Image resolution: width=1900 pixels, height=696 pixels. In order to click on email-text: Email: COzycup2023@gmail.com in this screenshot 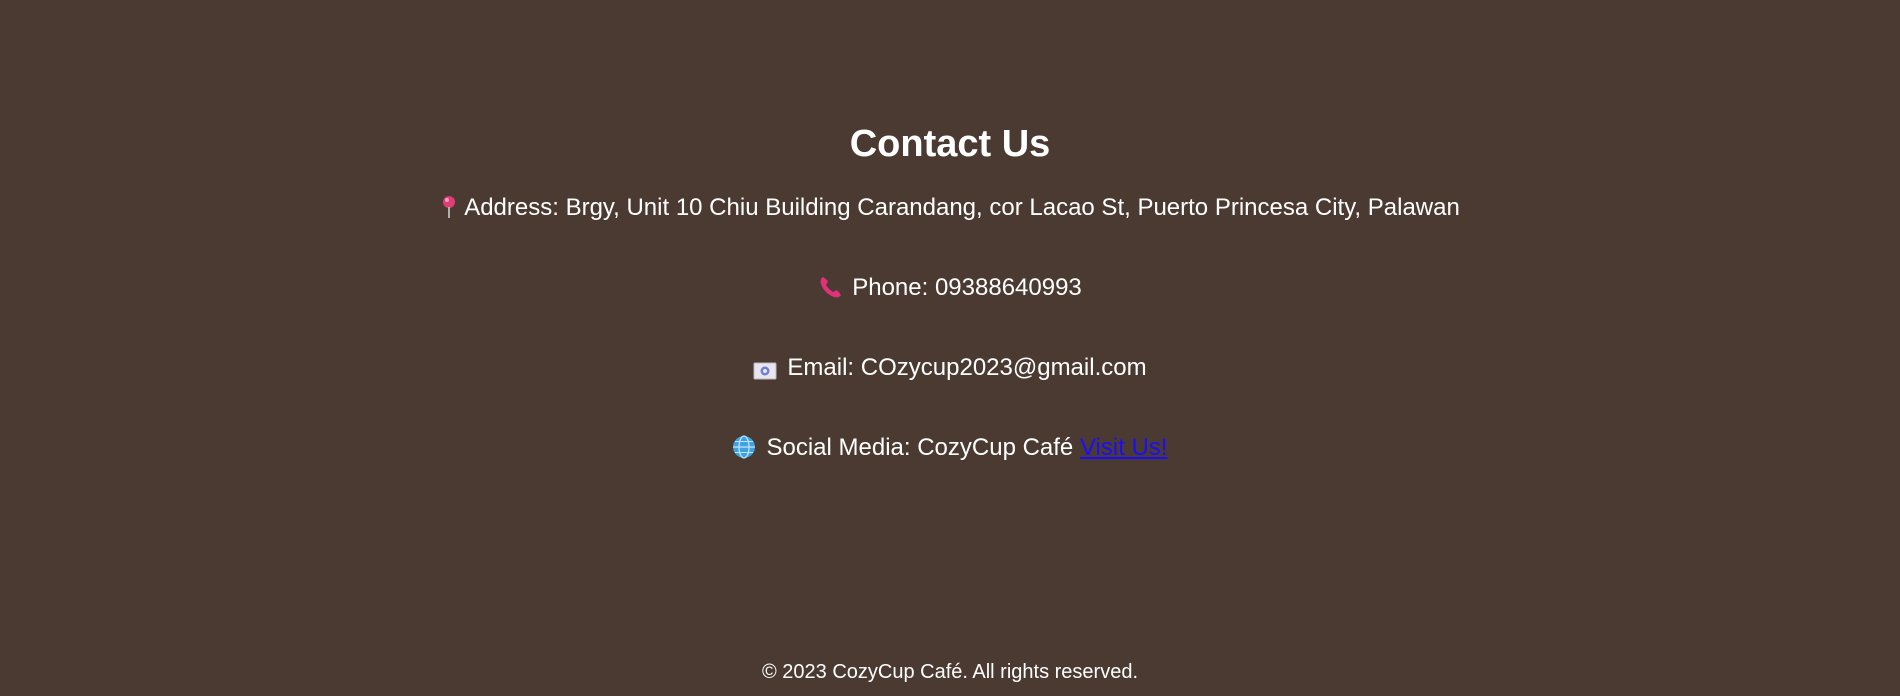, I will do `click(967, 367)`.